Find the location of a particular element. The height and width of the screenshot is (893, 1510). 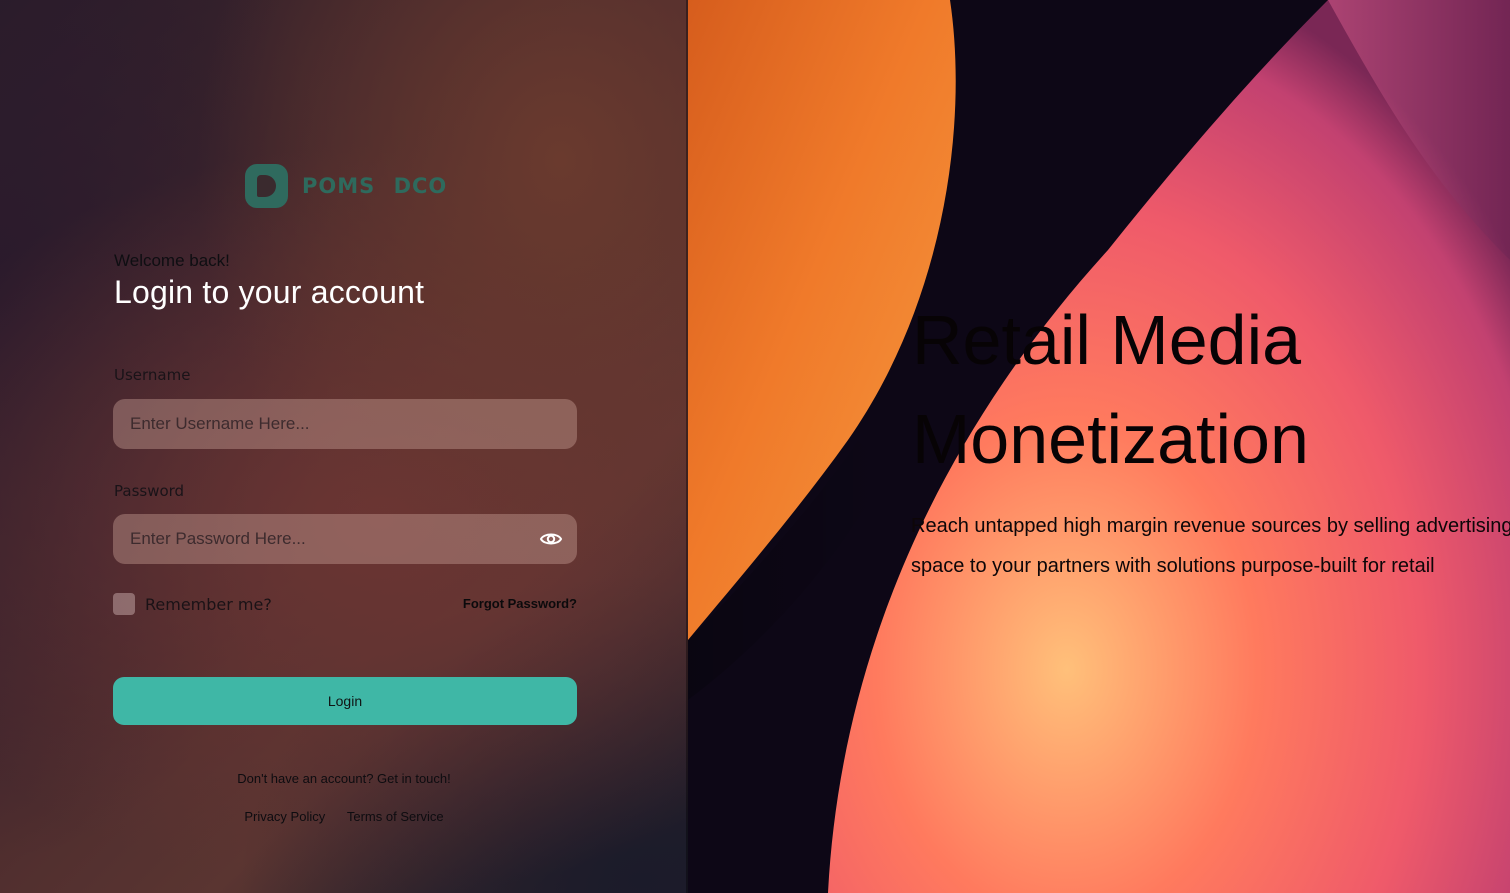

password-label: Password is located at coordinates (149, 491).